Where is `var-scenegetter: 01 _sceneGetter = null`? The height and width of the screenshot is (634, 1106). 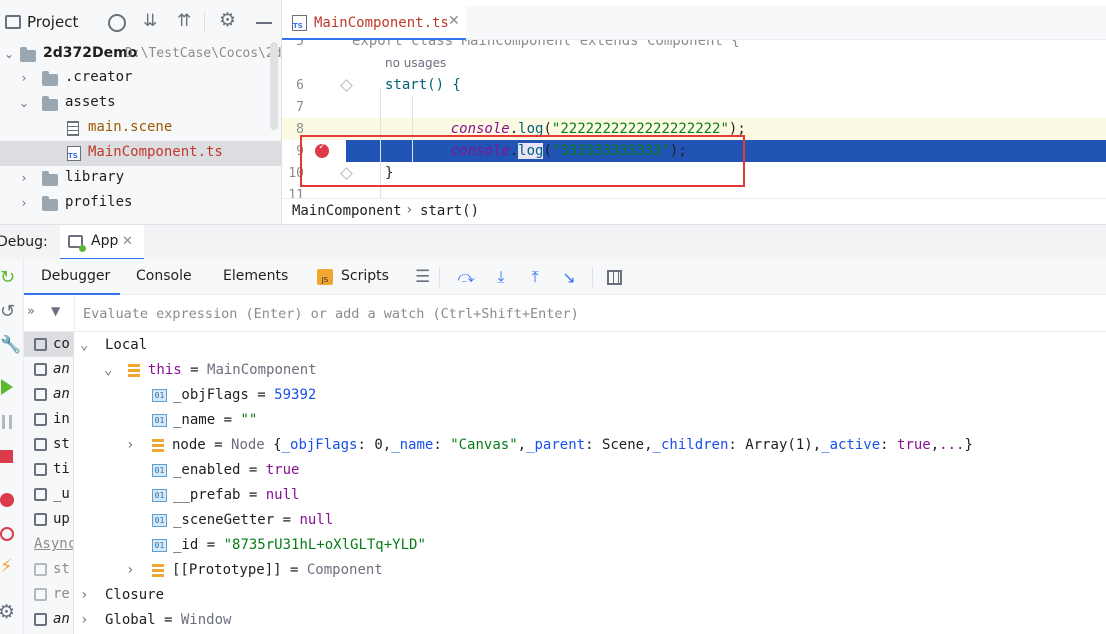
var-scenegetter: 01 _sceneGetter = null is located at coordinates (242, 520).